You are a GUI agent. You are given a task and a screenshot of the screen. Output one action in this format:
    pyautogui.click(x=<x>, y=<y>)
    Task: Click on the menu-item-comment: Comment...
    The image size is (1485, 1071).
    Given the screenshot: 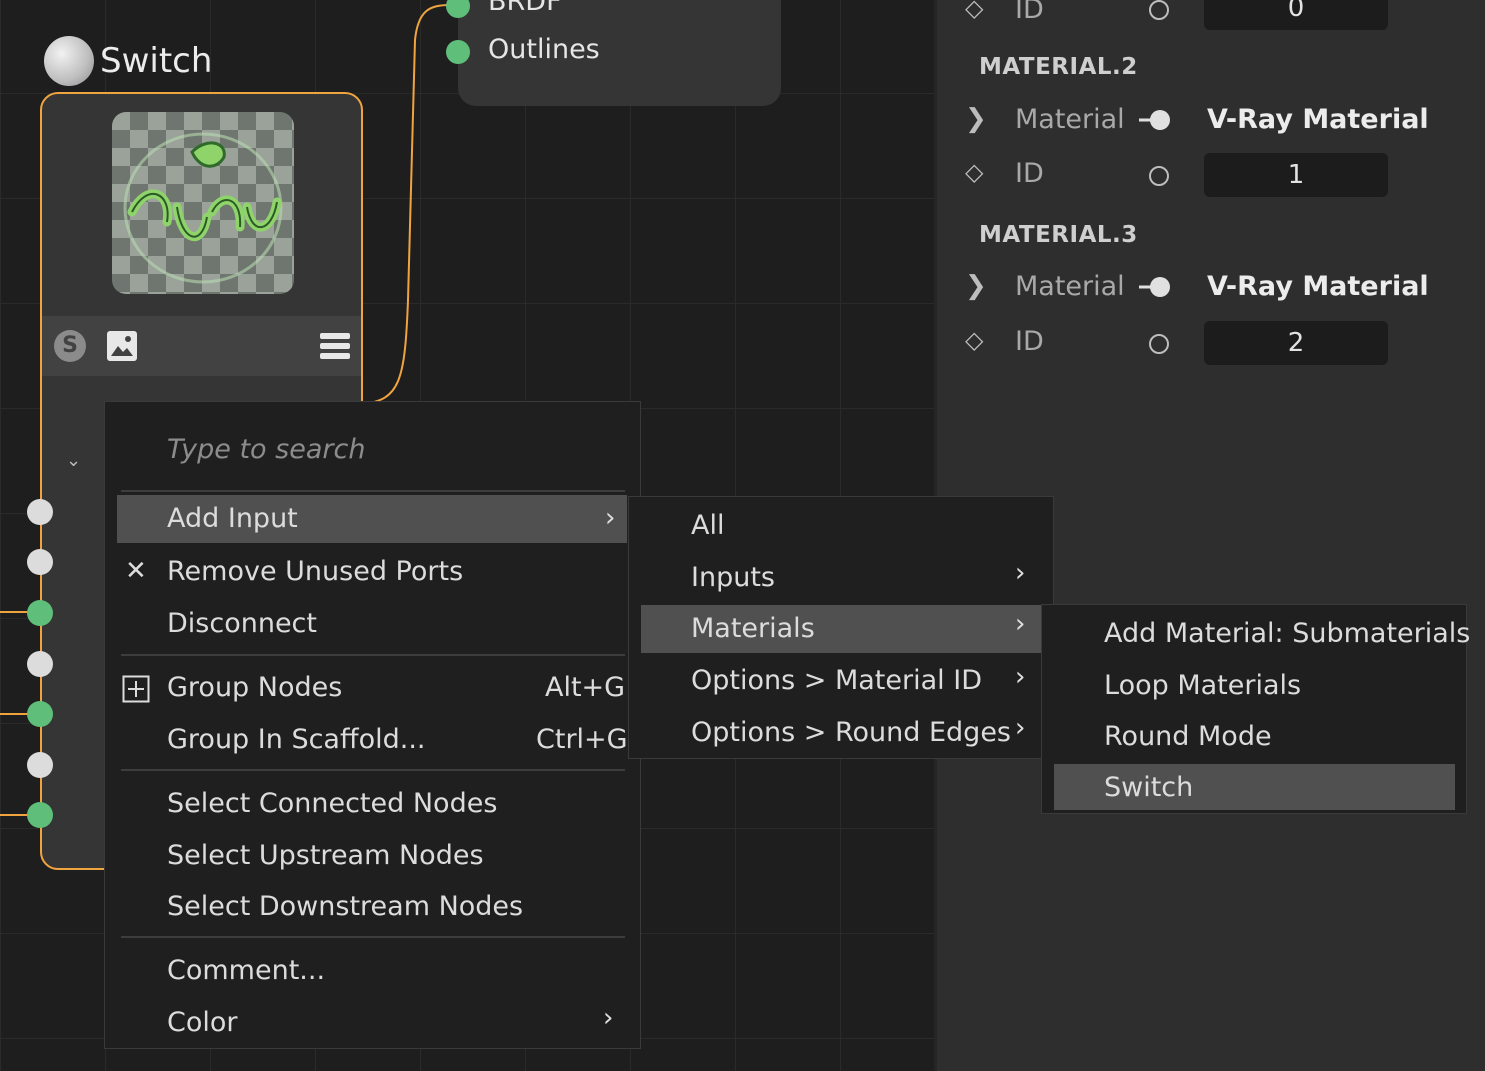 What is the action you would take?
    pyautogui.click(x=246, y=970)
    